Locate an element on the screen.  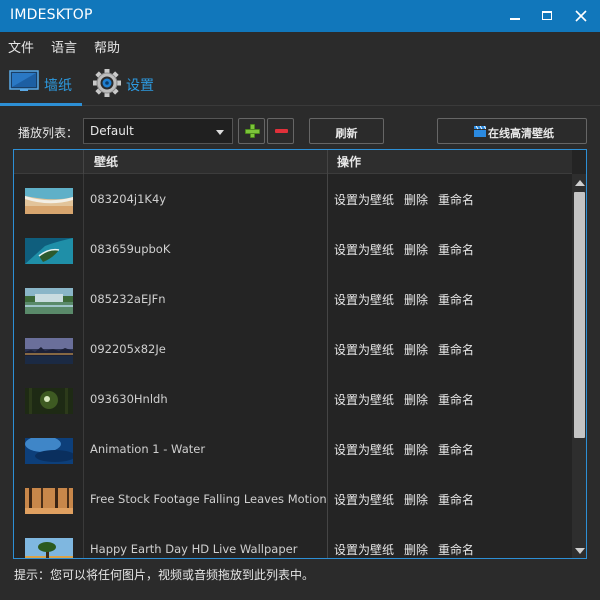
title-bar: IMDESKTOP is located at coordinates (300, 16).